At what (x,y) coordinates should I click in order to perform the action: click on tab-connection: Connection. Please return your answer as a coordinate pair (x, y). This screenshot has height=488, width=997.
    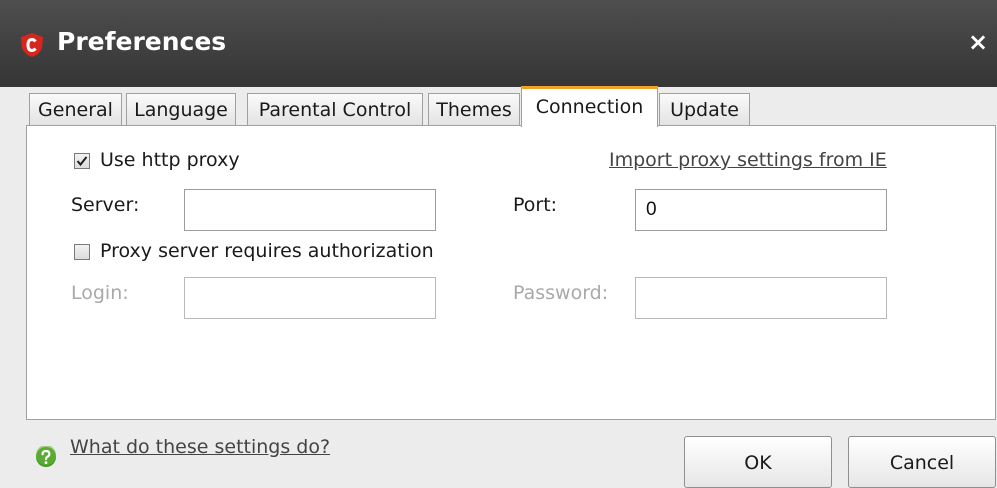
    Looking at the image, I should click on (589, 106).